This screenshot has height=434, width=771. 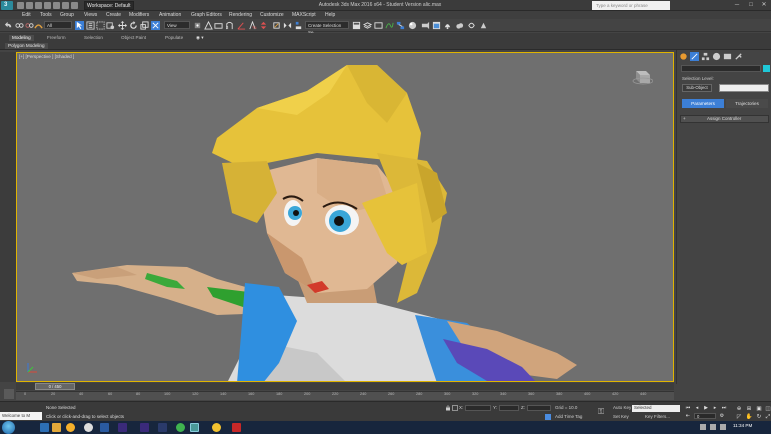 What do you see at coordinates (448, 408) in the screenshot?
I see `lock-selection-icon` at bounding box center [448, 408].